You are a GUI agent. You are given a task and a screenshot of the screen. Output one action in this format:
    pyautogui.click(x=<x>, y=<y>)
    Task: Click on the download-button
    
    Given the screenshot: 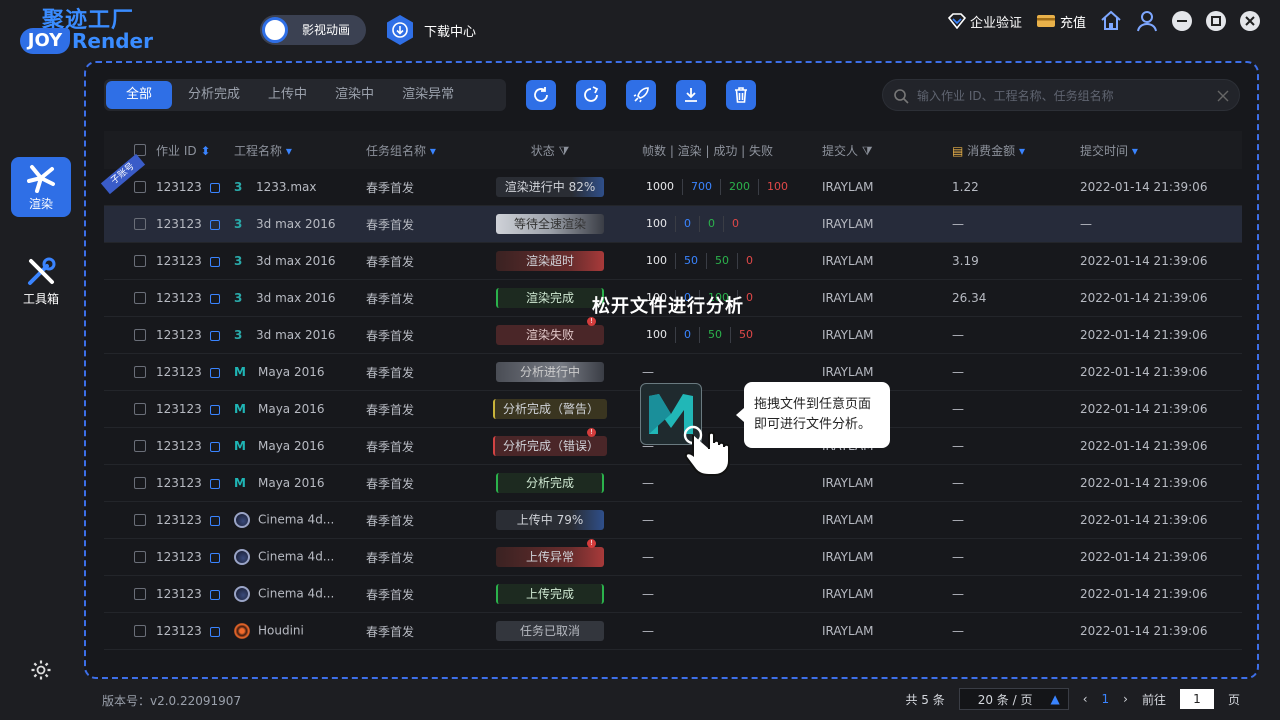 What is the action you would take?
    pyautogui.click(x=691, y=95)
    